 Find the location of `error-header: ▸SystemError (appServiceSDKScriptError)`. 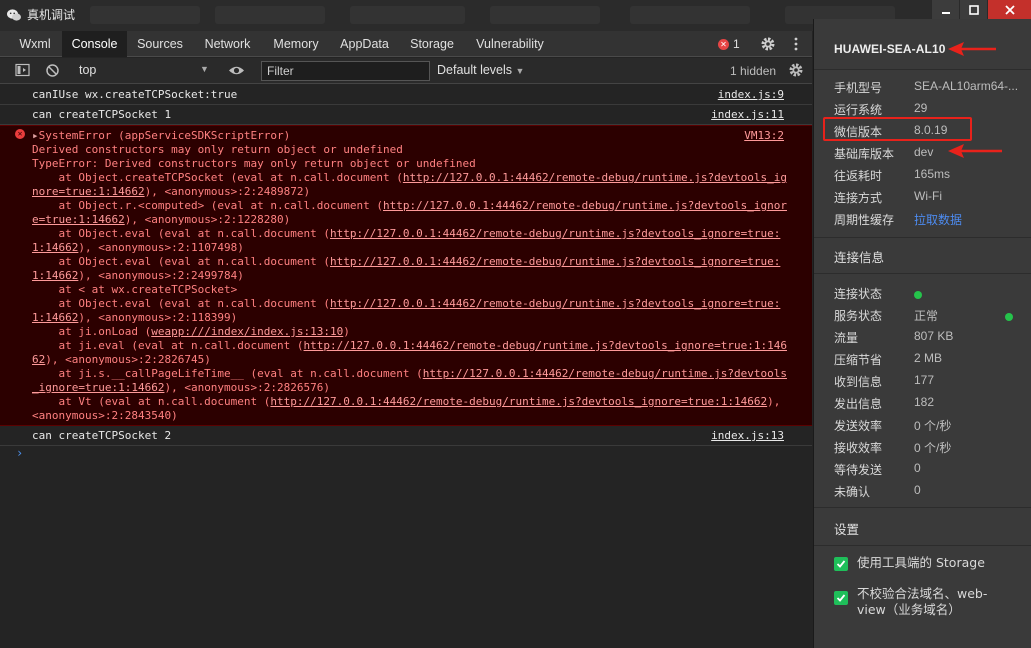

error-header: ▸SystemError (appServiceSDKScriptError) is located at coordinates (161, 136).